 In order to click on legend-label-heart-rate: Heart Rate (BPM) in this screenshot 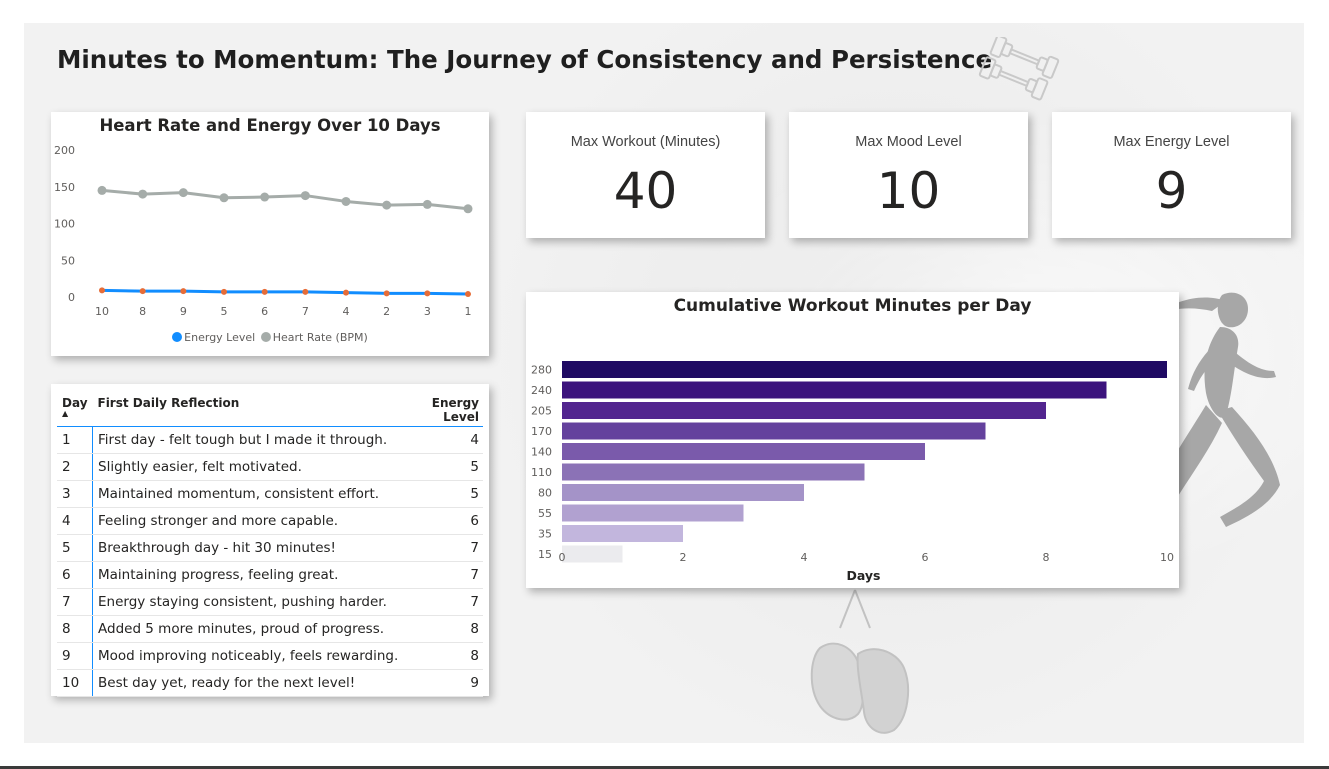, I will do `click(320, 337)`.